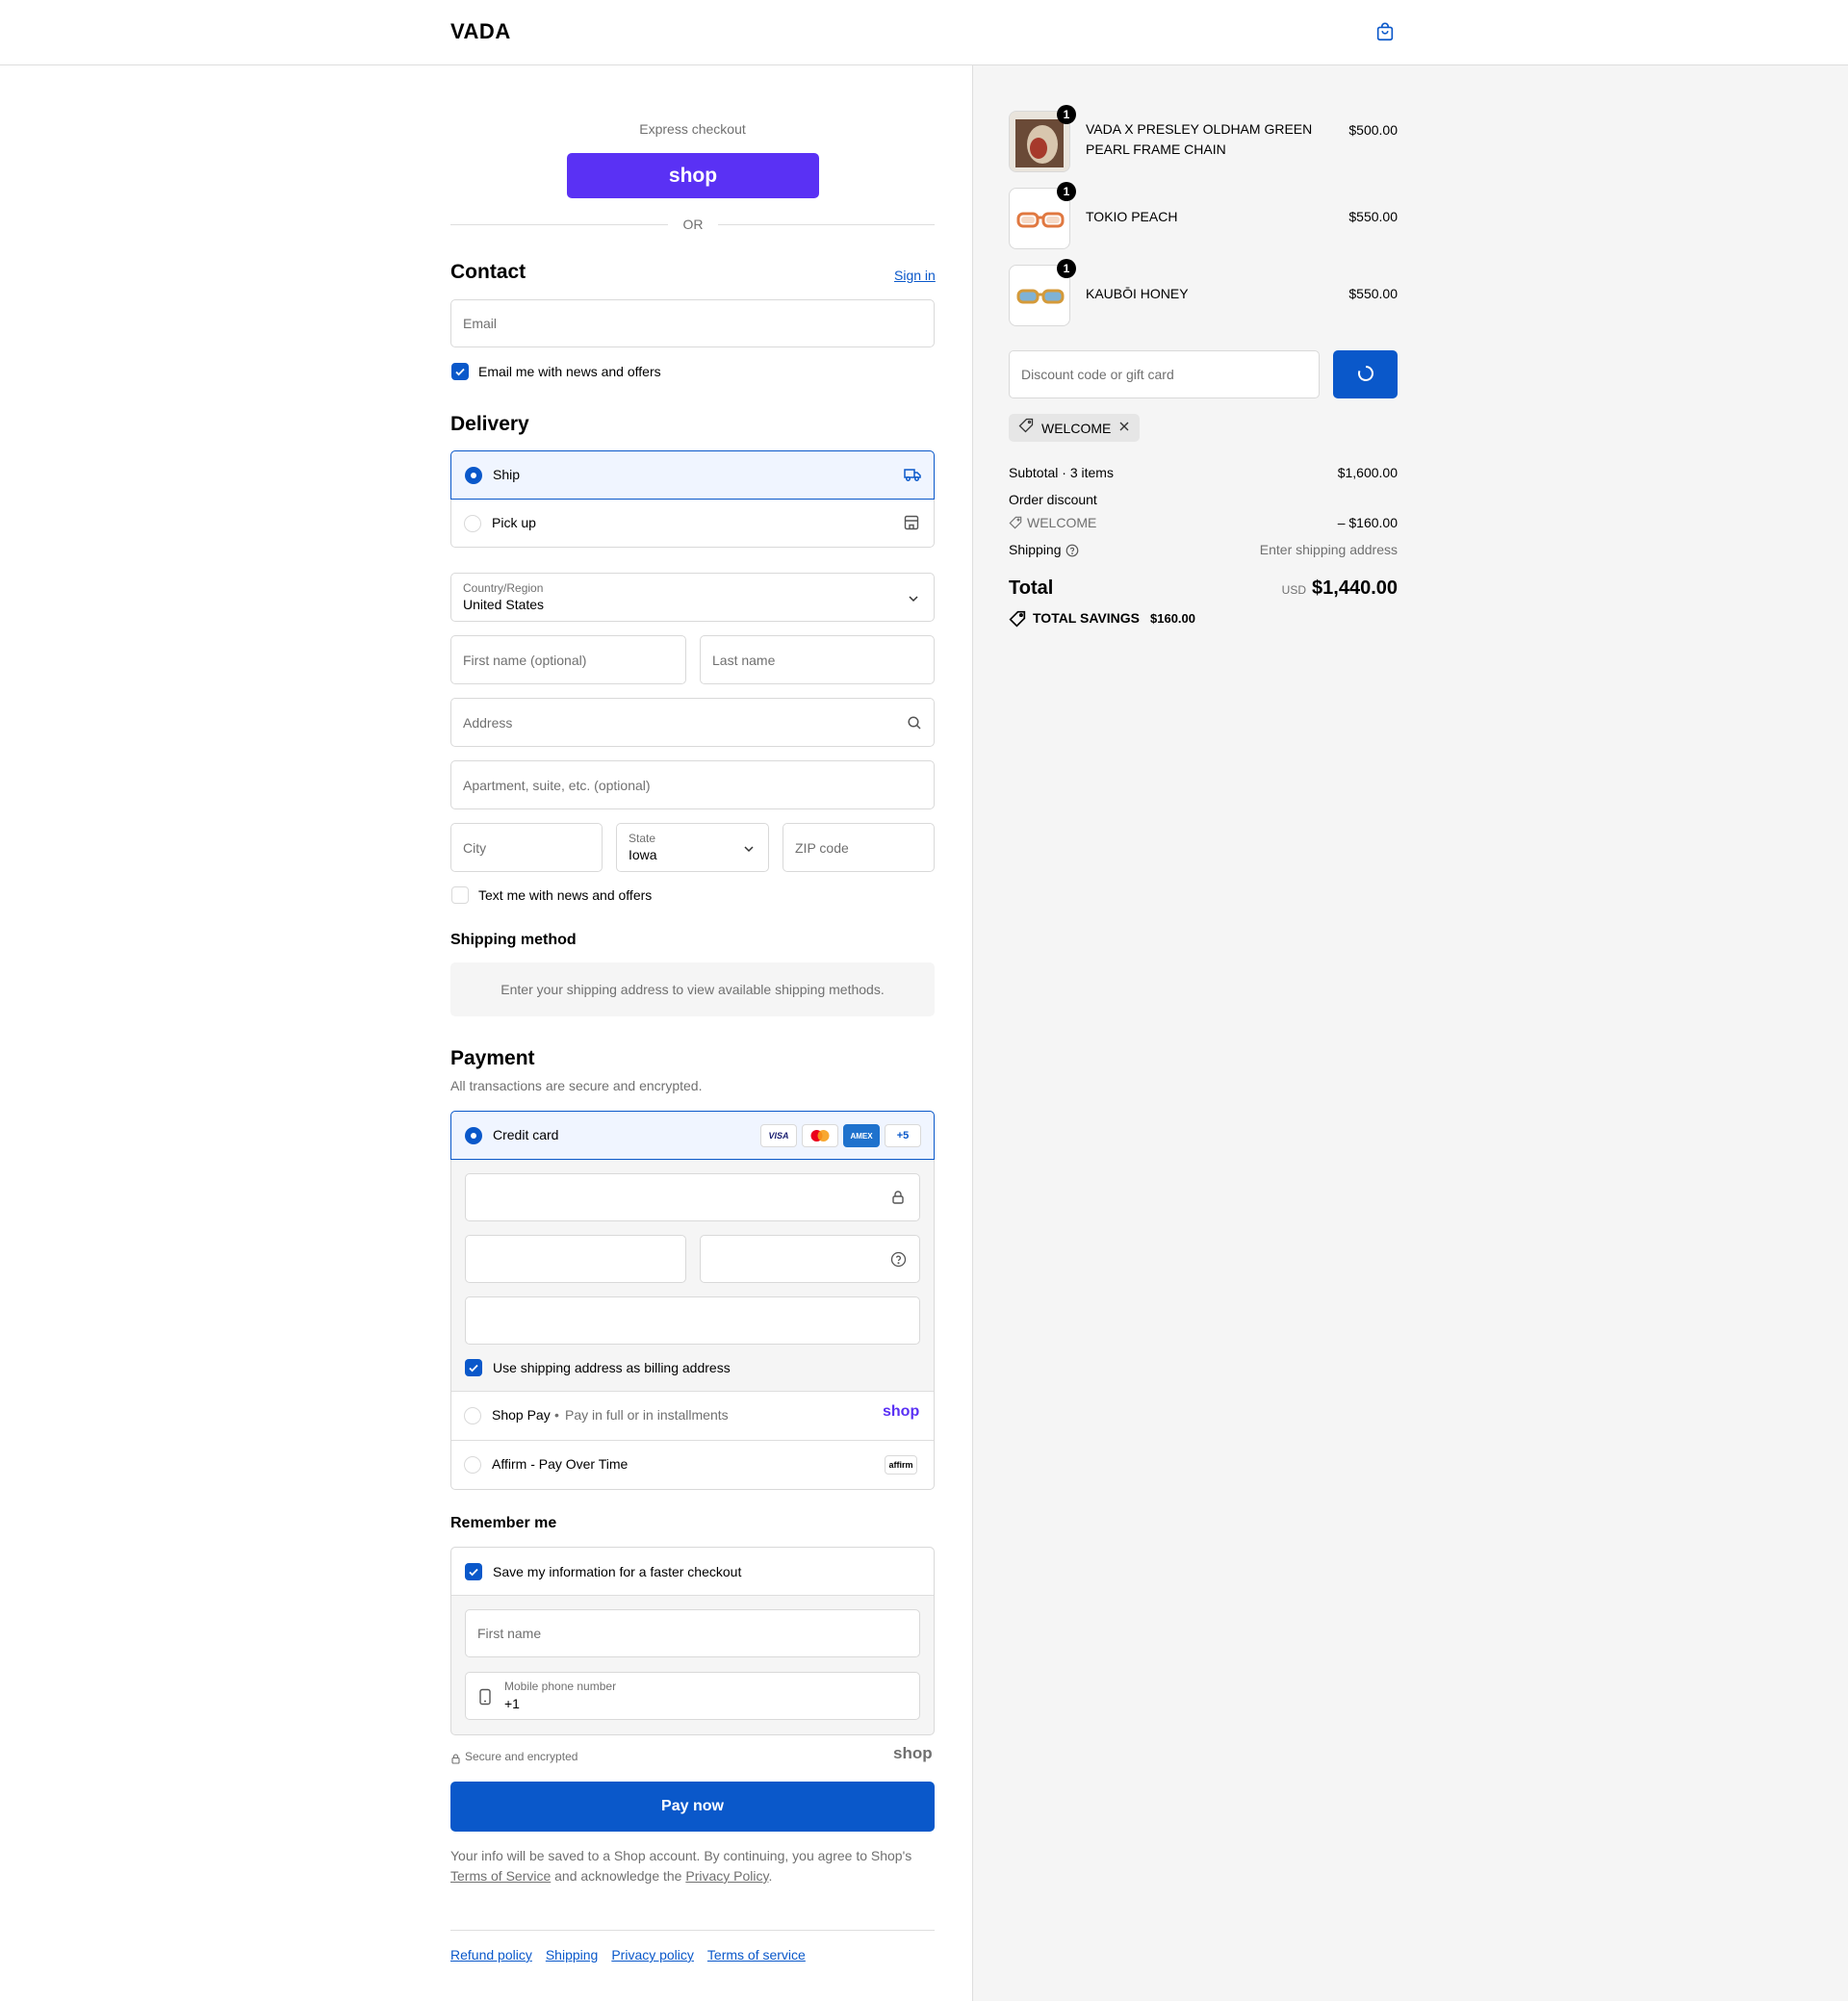 The image size is (1848, 2001). What do you see at coordinates (692, 784) in the screenshot?
I see `apartment-field: Apartment, suite, etc. (optional)` at bounding box center [692, 784].